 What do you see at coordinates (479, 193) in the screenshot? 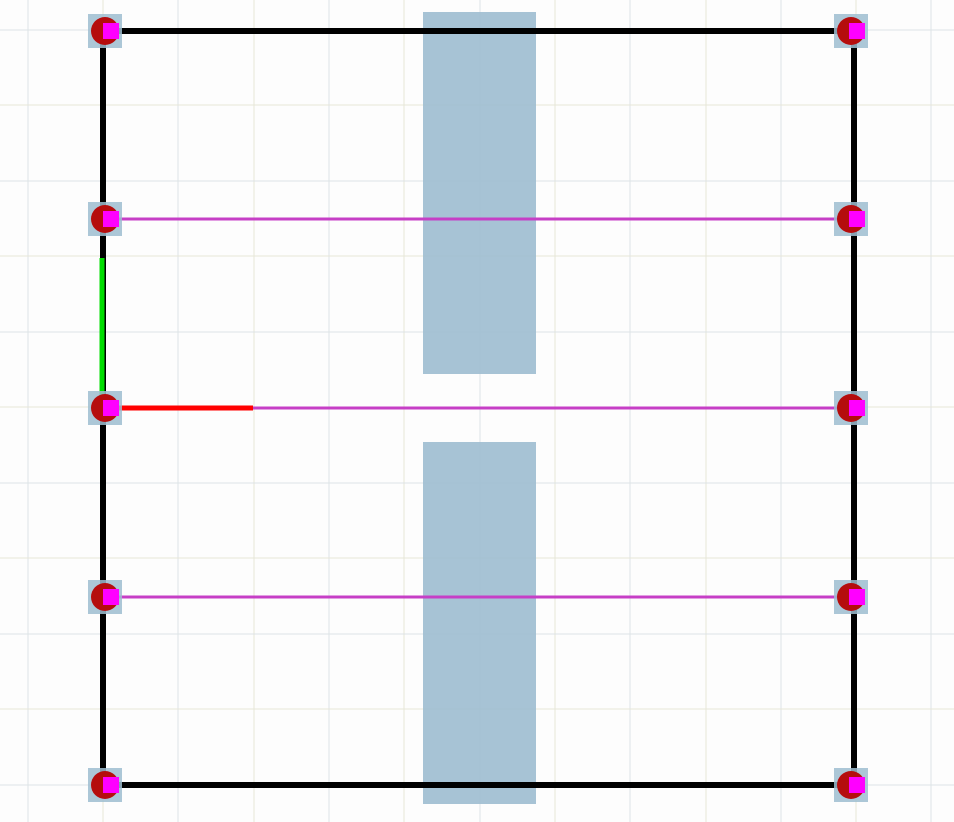
I see `upper-obstacle` at bounding box center [479, 193].